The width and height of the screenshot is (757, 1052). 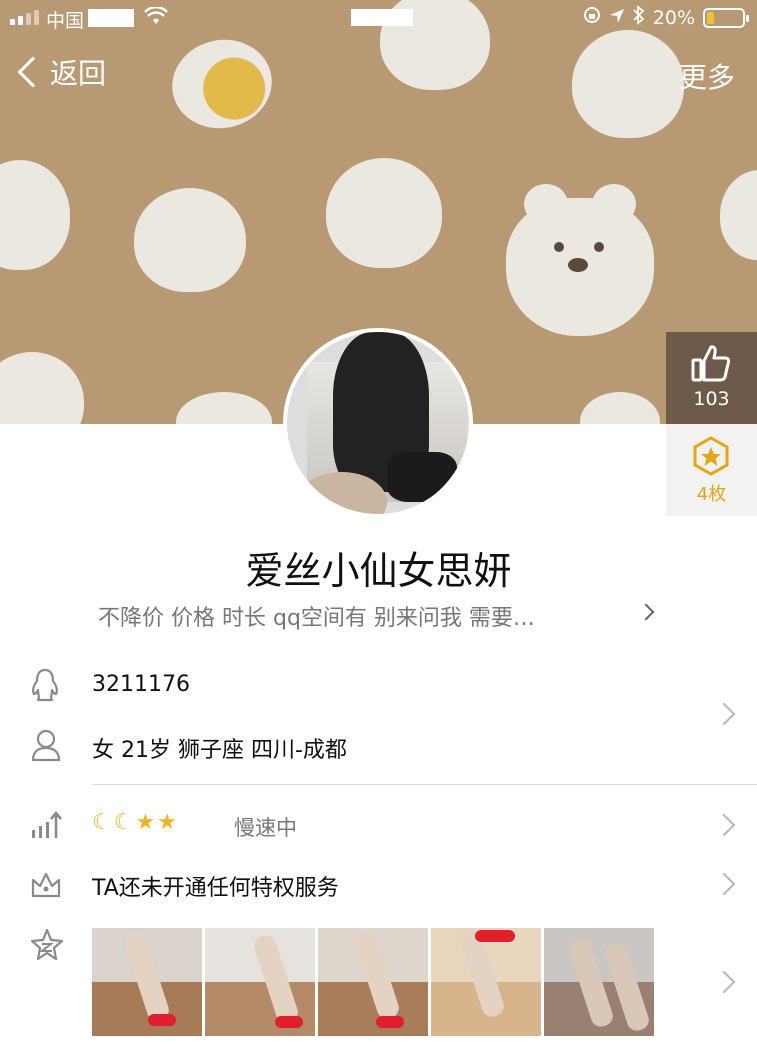 What do you see at coordinates (378, 423) in the screenshot?
I see `avatar` at bounding box center [378, 423].